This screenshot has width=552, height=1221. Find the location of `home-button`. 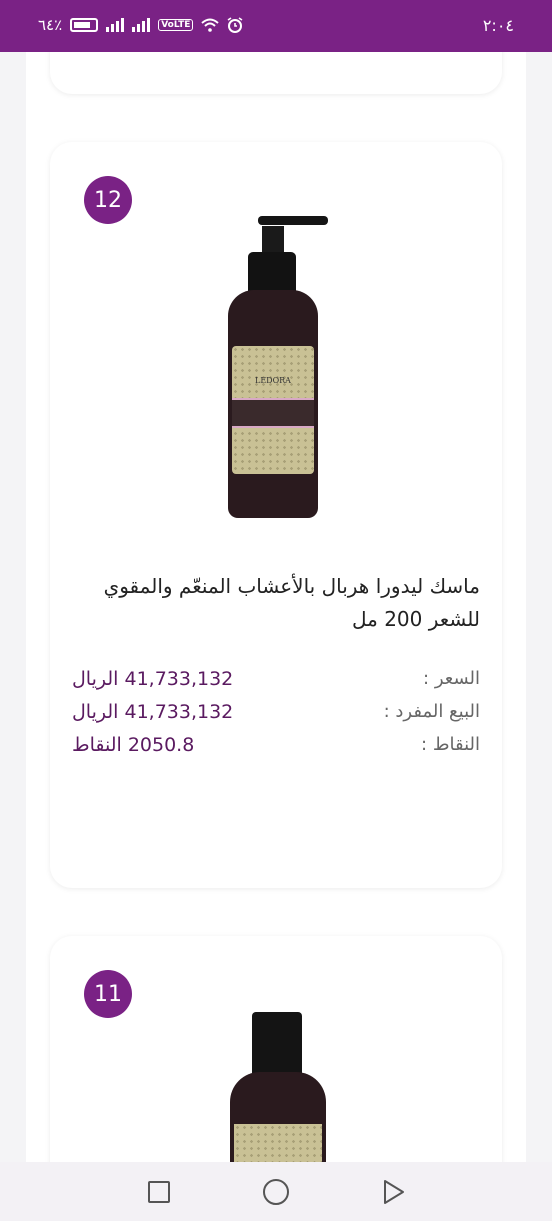

home-button is located at coordinates (276, 1192).